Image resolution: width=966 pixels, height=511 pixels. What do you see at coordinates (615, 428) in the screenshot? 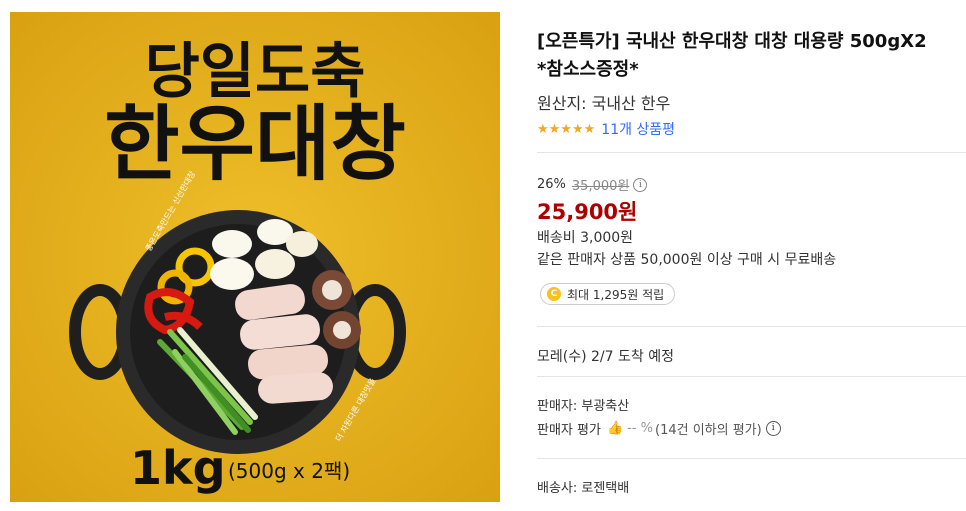
I see `thumbs-up-icon: 👍` at bounding box center [615, 428].